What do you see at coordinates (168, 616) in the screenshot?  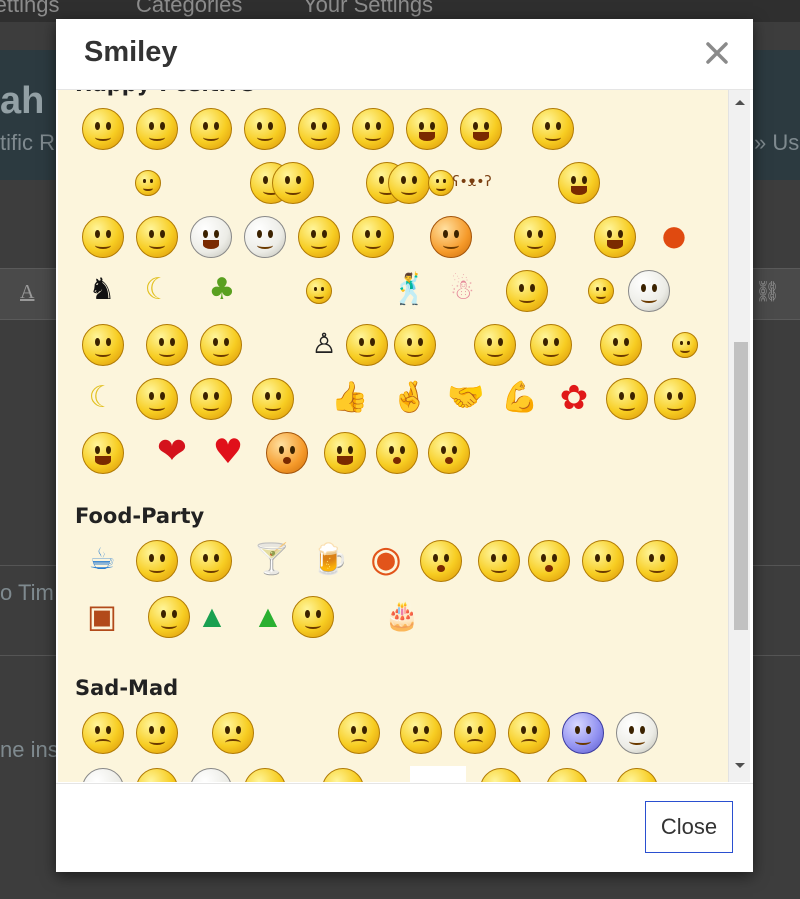 I see `pie-face-icon` at bounding box center [168, 616].